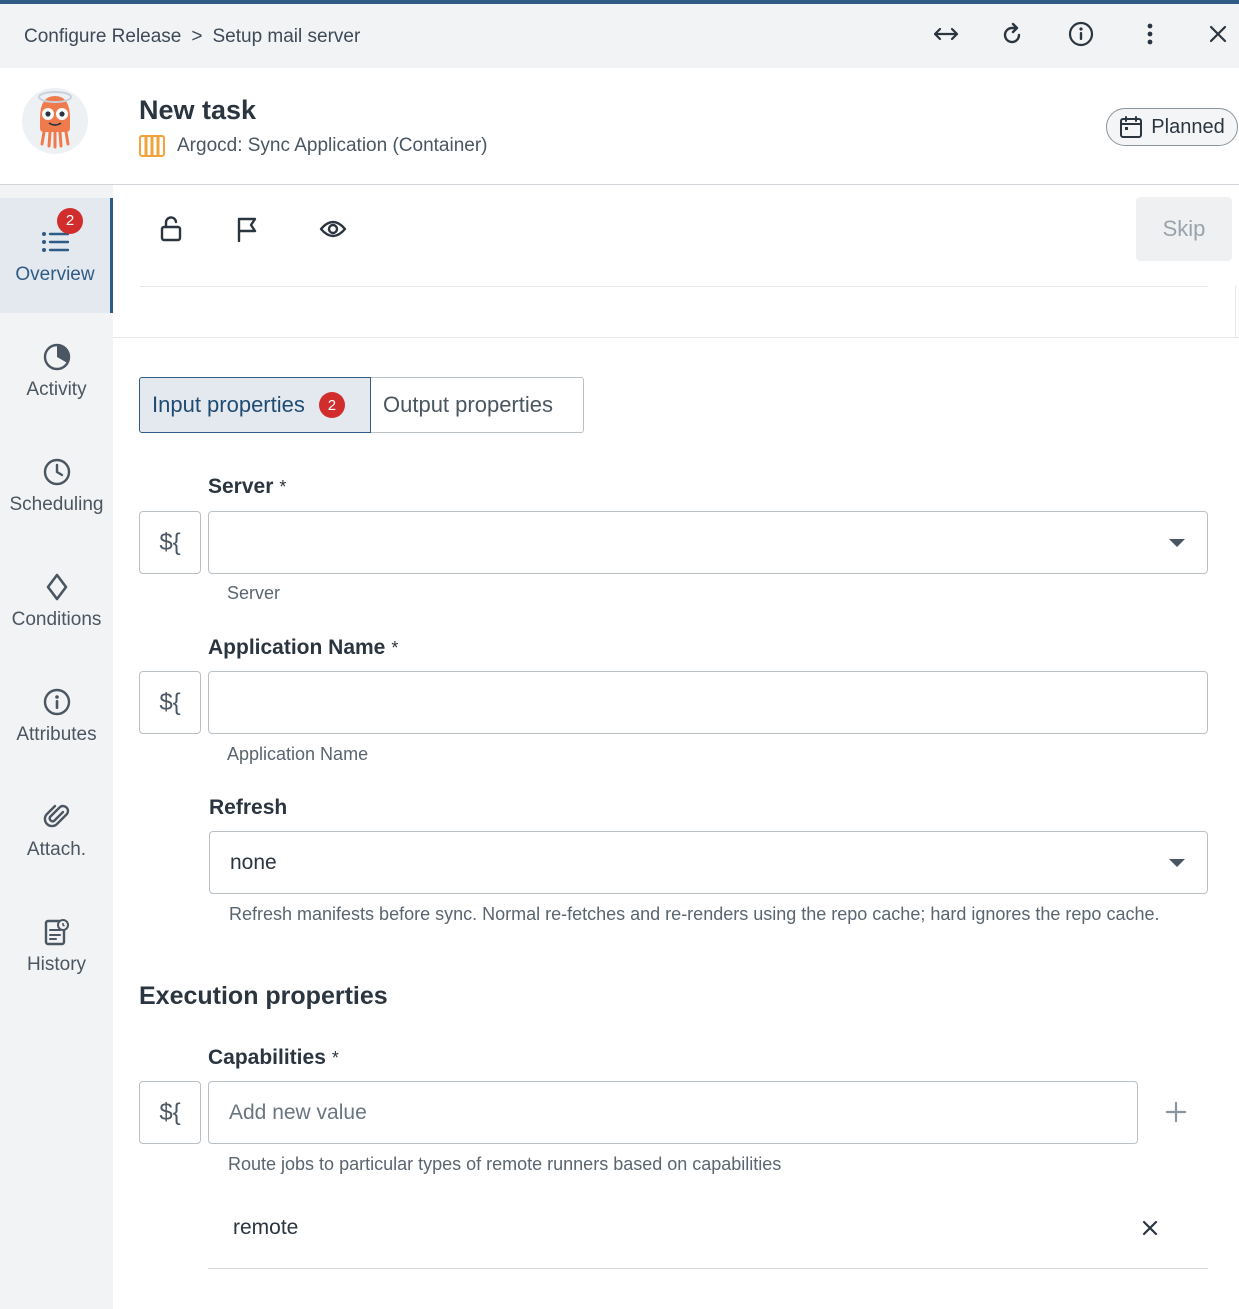  I want to click on breadcrumb: Configure Release > Setup mail server, so click(192, 37).